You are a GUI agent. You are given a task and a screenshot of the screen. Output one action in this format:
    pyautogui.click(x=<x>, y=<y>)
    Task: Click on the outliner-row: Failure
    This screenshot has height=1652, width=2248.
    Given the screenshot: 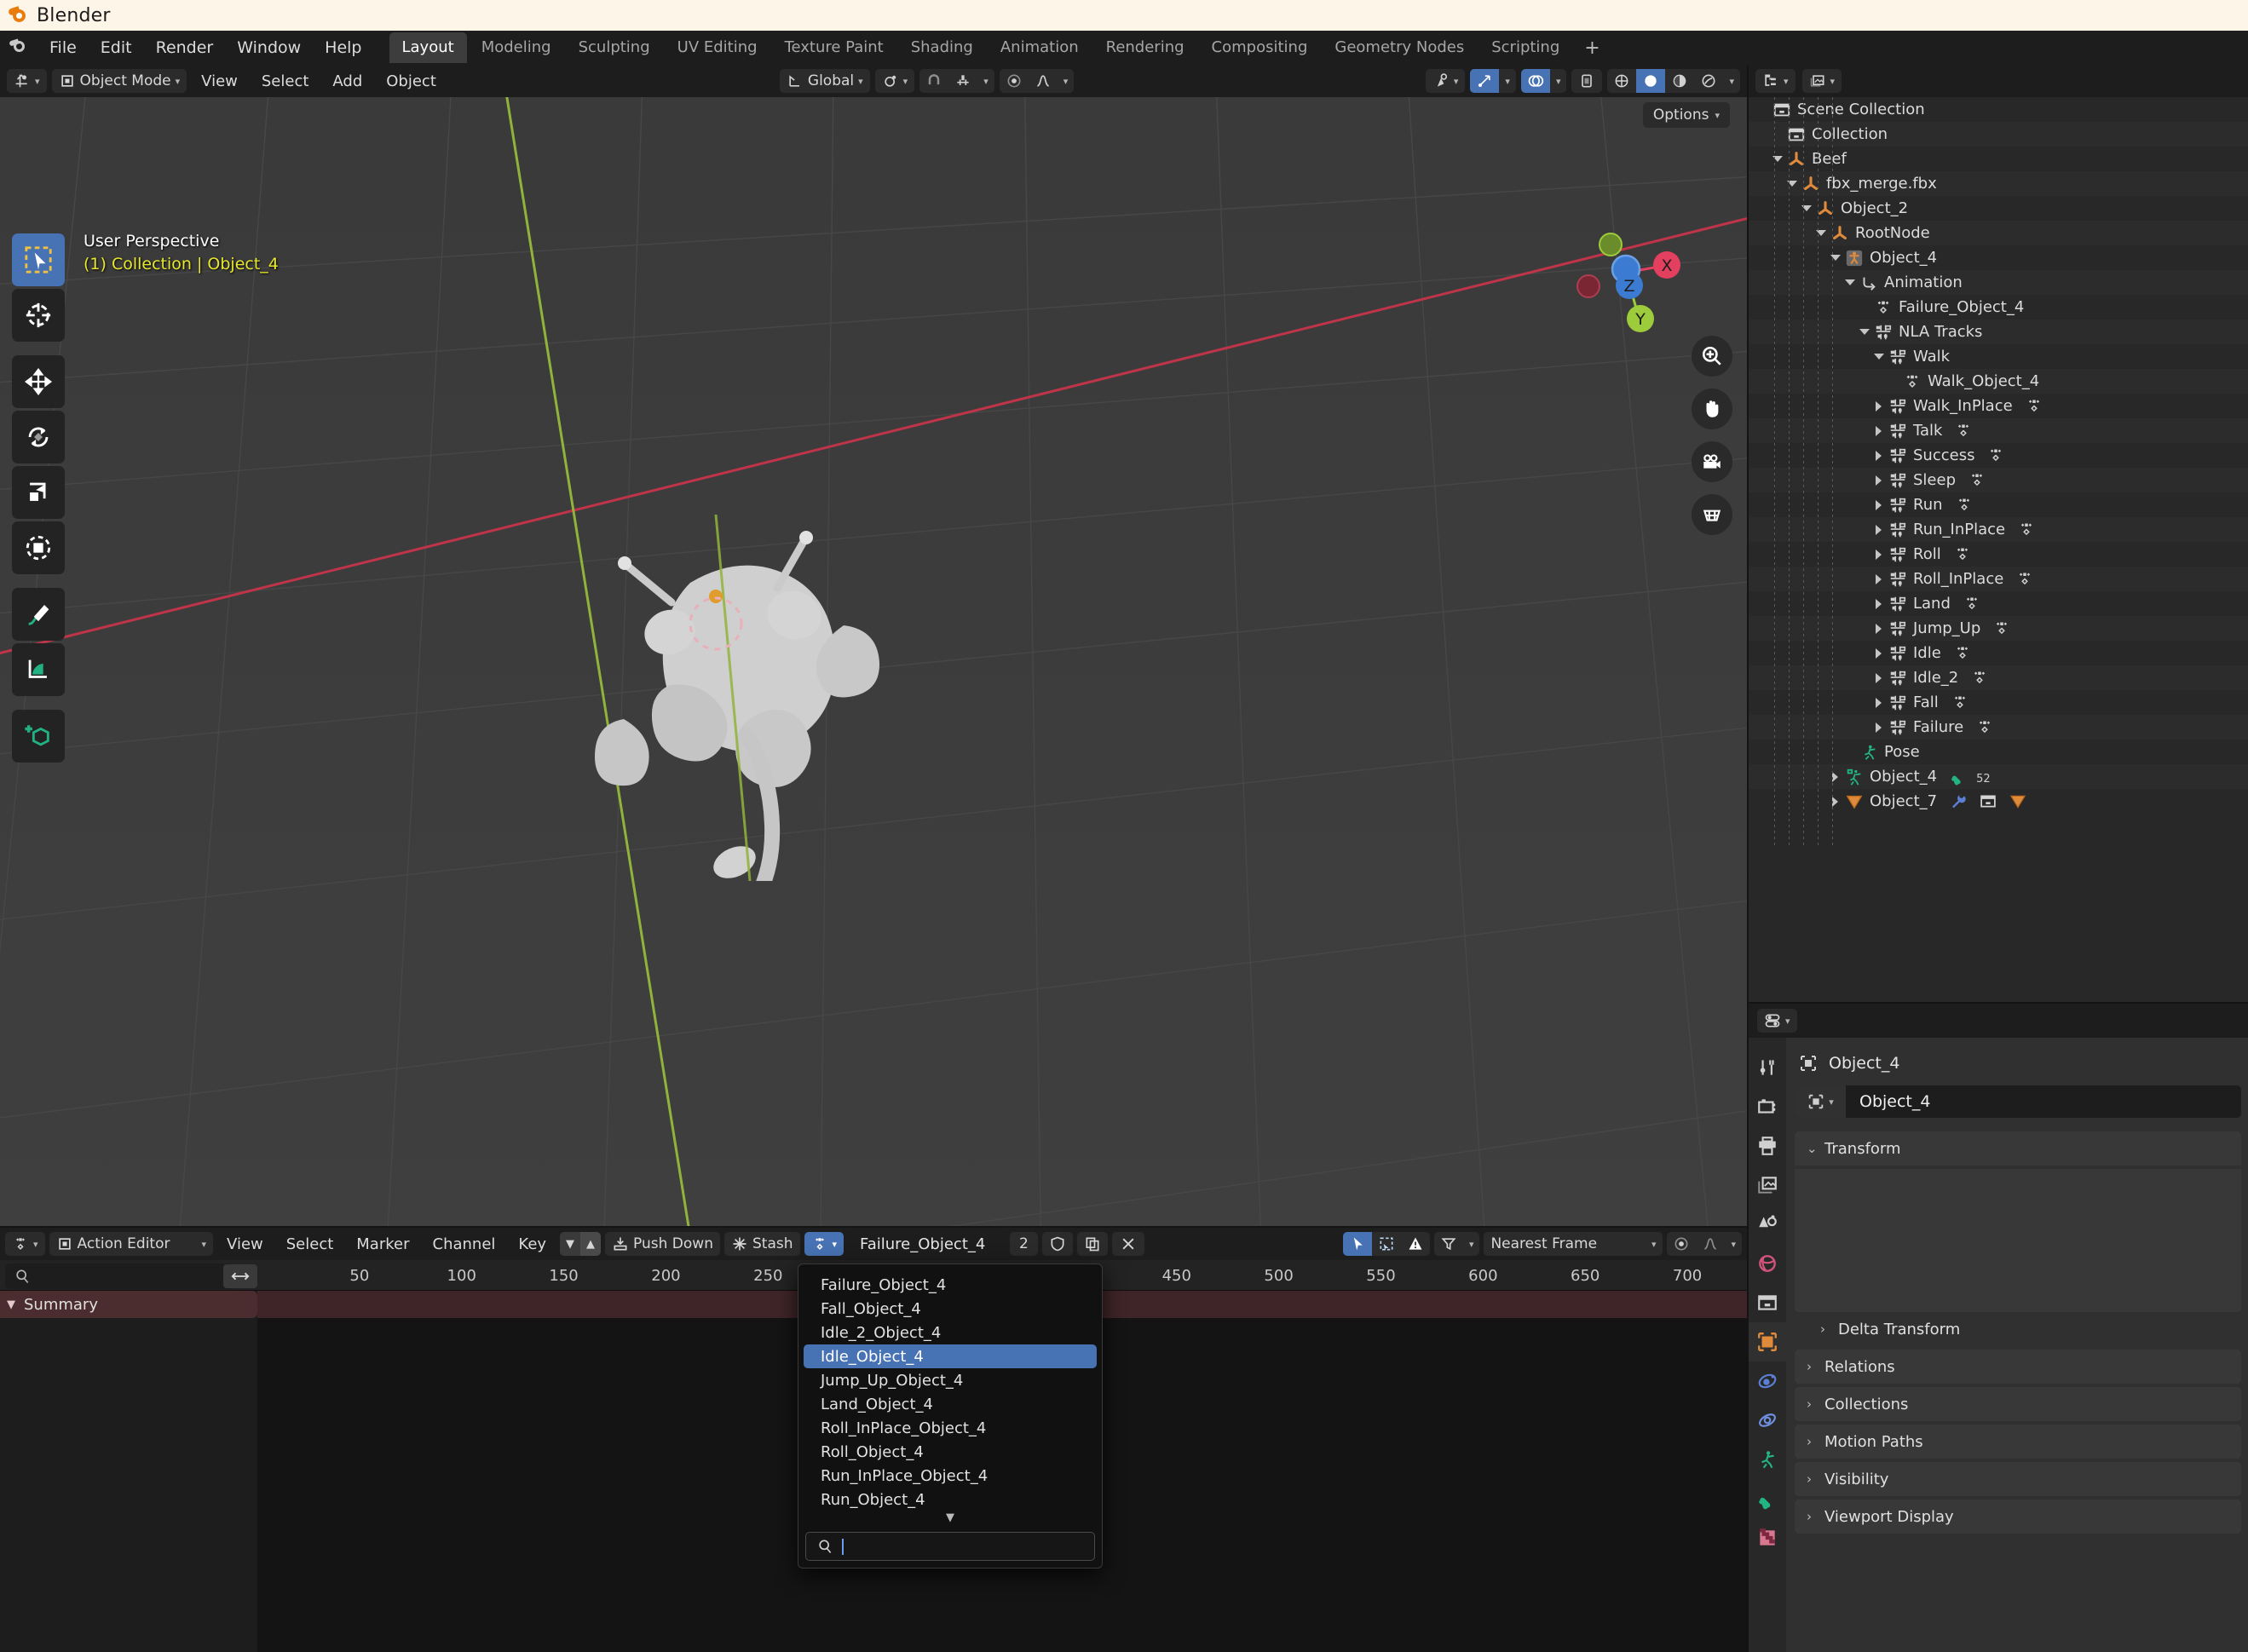 What is the action you would take?
    pyautogui.click(x=1999, y=727)
    